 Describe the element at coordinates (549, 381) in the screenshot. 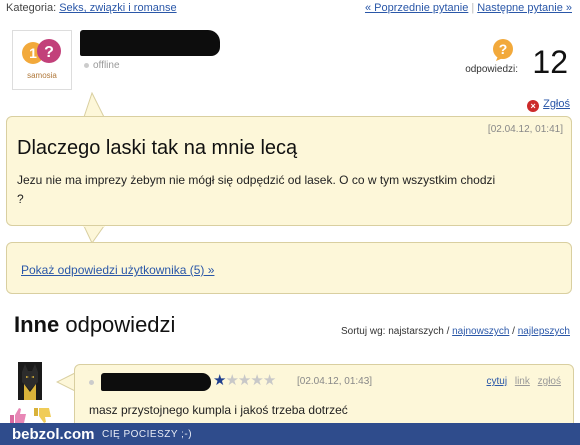

I see `report-answer-link: zgłoś` at that location.